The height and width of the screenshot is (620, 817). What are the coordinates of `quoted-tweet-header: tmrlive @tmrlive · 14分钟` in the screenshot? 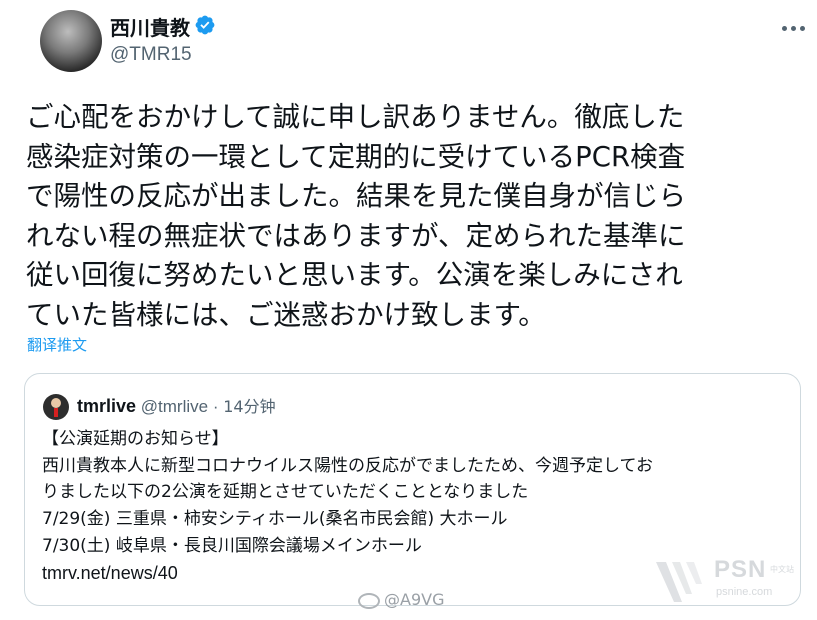 It's located at (176, 406).